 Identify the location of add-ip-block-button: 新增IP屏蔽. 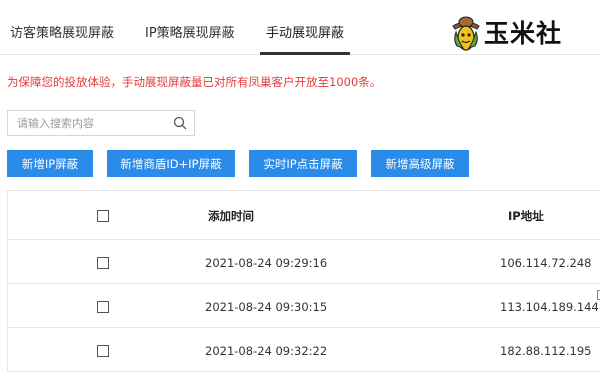
(50, 163).